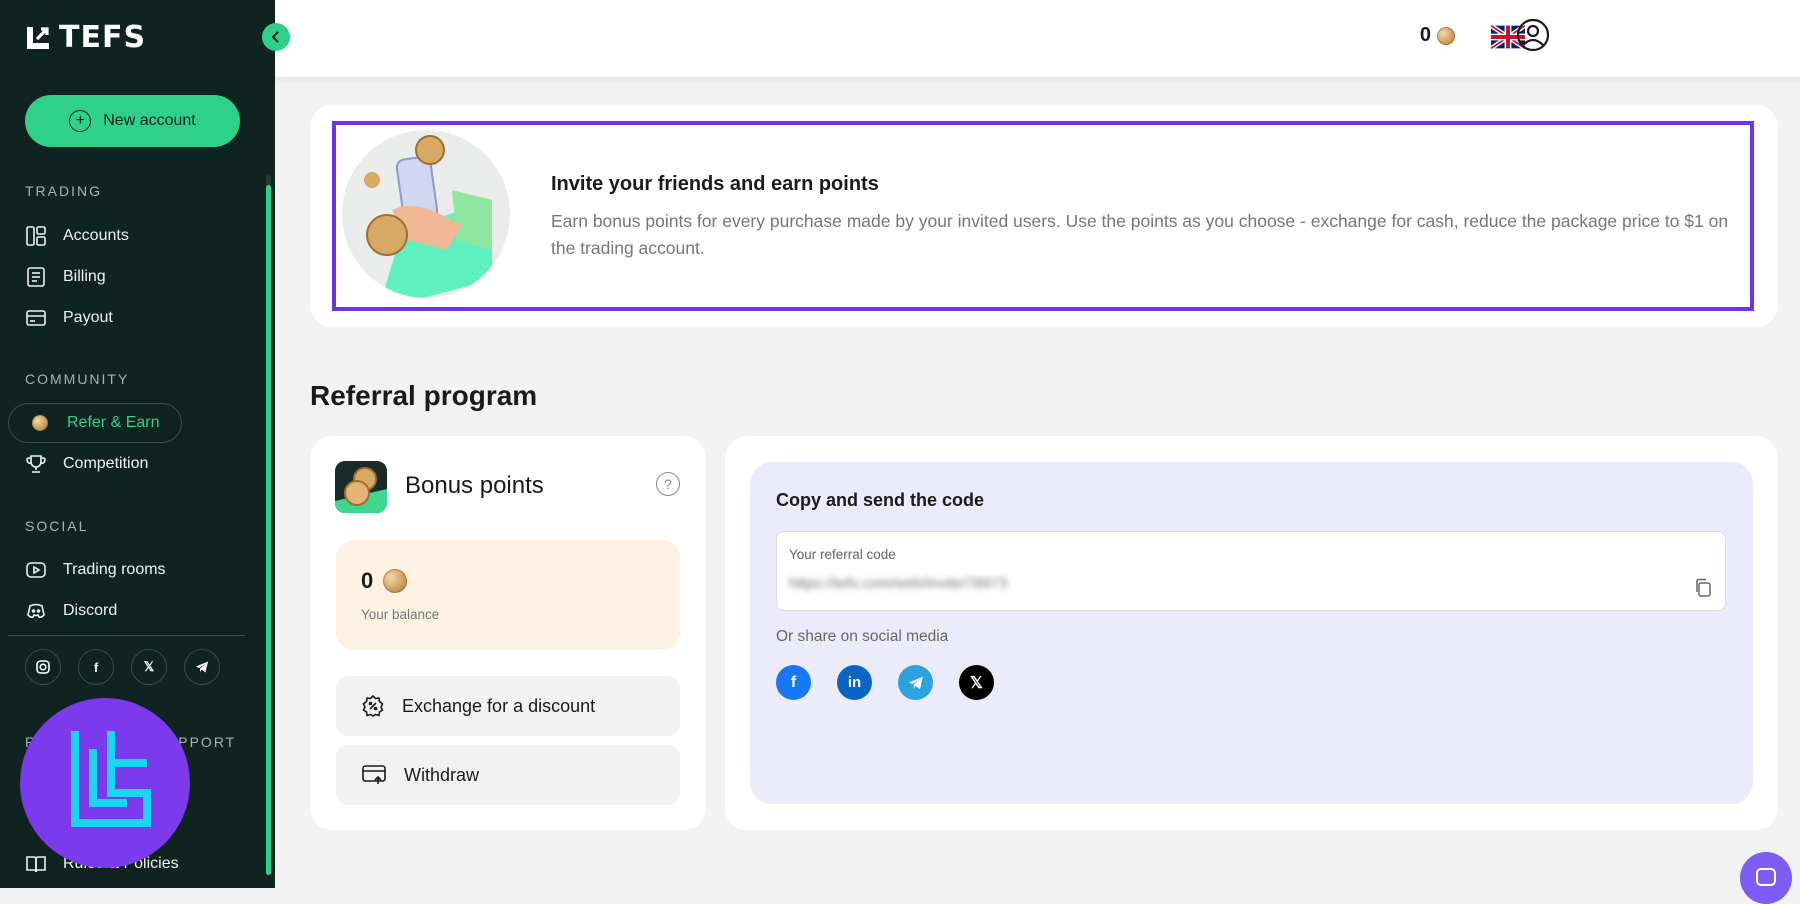 This screenshot has height=904, width=1800. What do you see at coordinates (88, 317) in the screenshot?
I see `sidebar-item-label: Payout` at bounding box center [88, 317].